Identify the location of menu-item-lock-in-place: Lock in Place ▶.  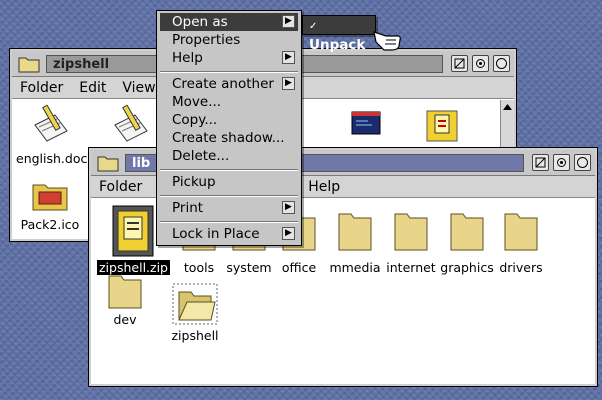
(229, 234).